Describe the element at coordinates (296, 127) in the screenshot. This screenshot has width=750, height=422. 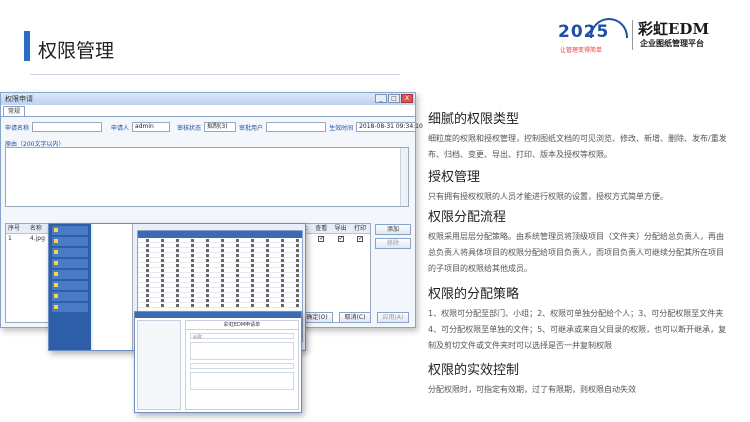
I see `reviewer-input` at that location.